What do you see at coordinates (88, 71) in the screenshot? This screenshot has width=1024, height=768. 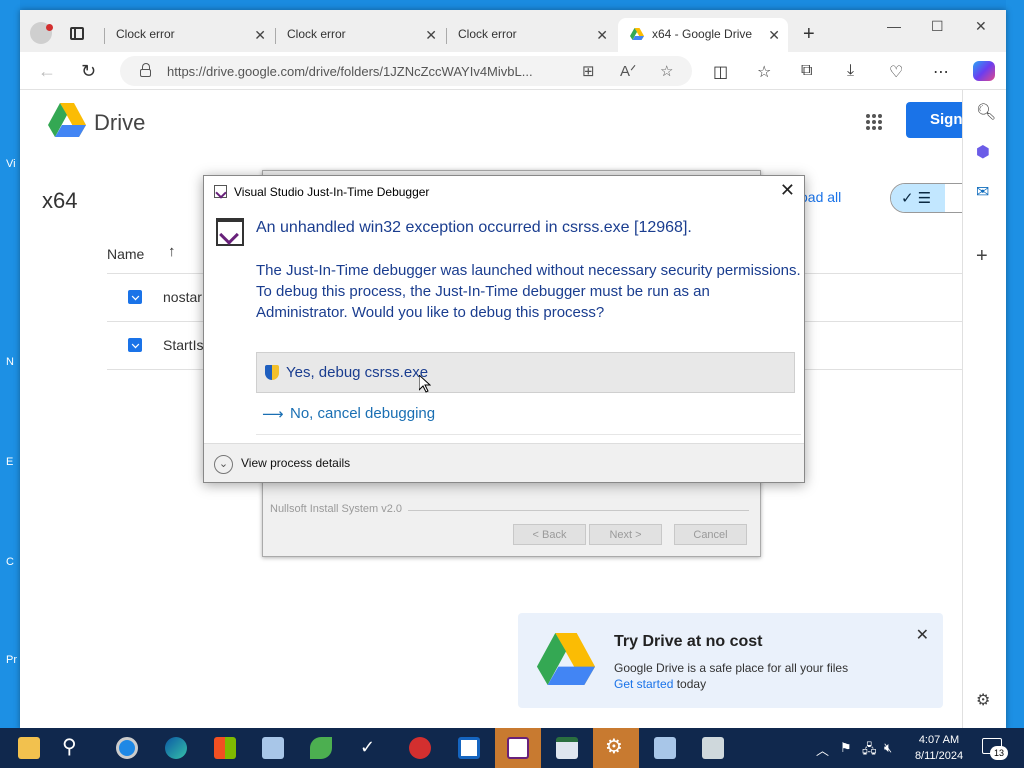 I see `refresh-icon: ↻` at bounding box center [88, 71].